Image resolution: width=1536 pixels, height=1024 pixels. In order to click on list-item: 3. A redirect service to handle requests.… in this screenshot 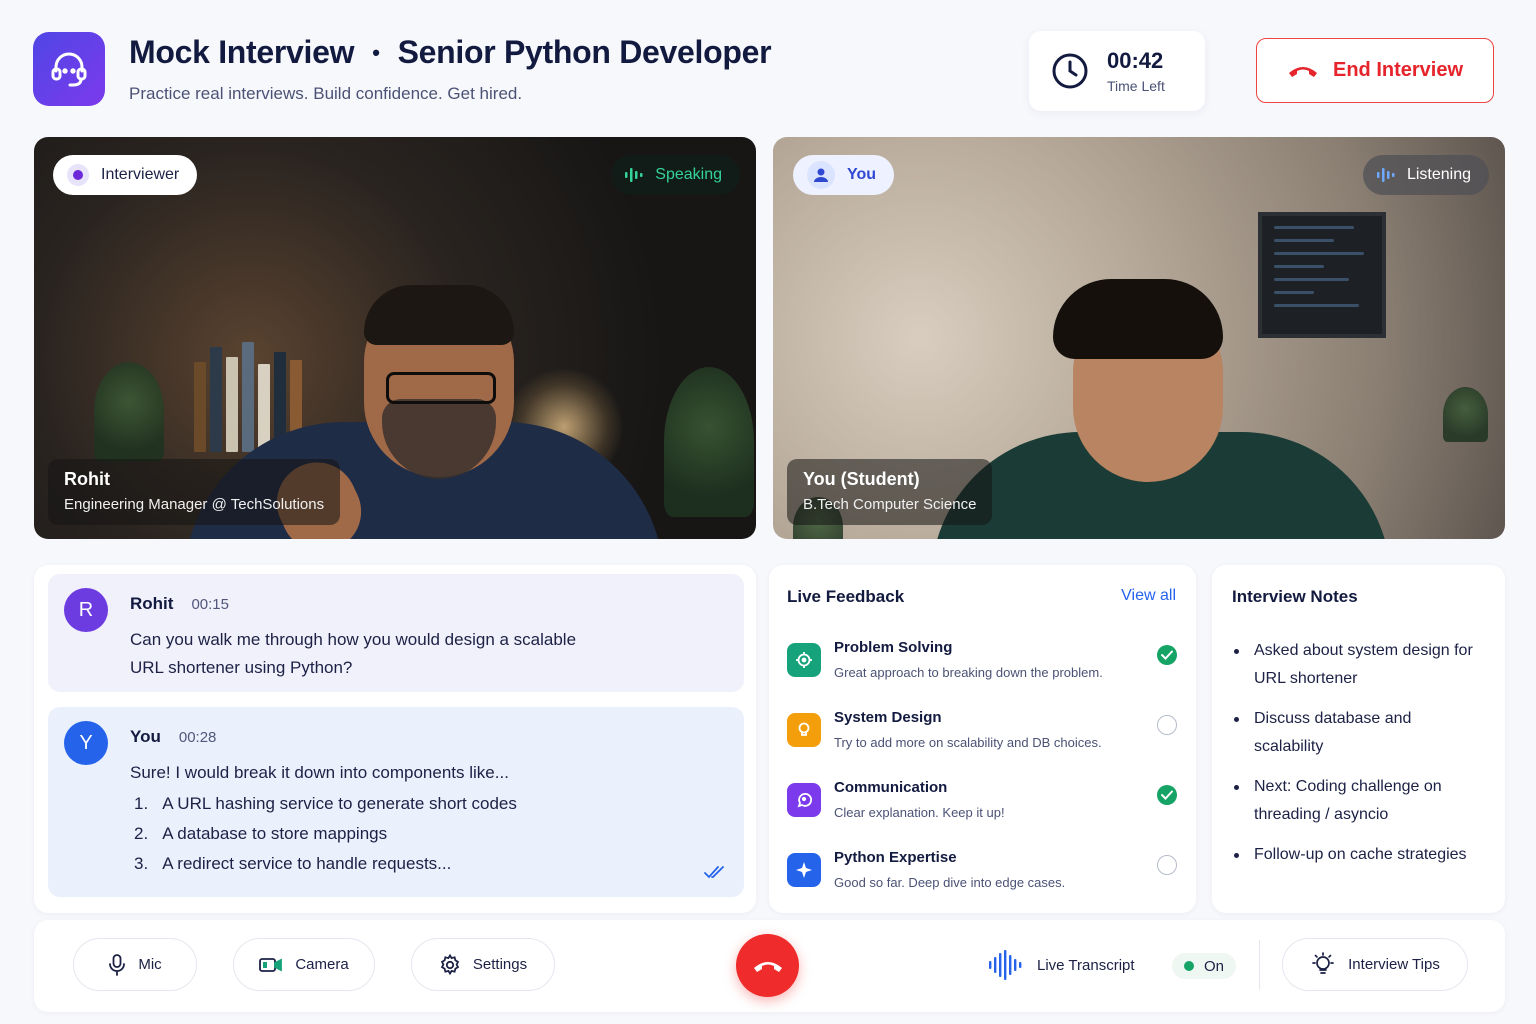, I will do `click(325, 864)`.